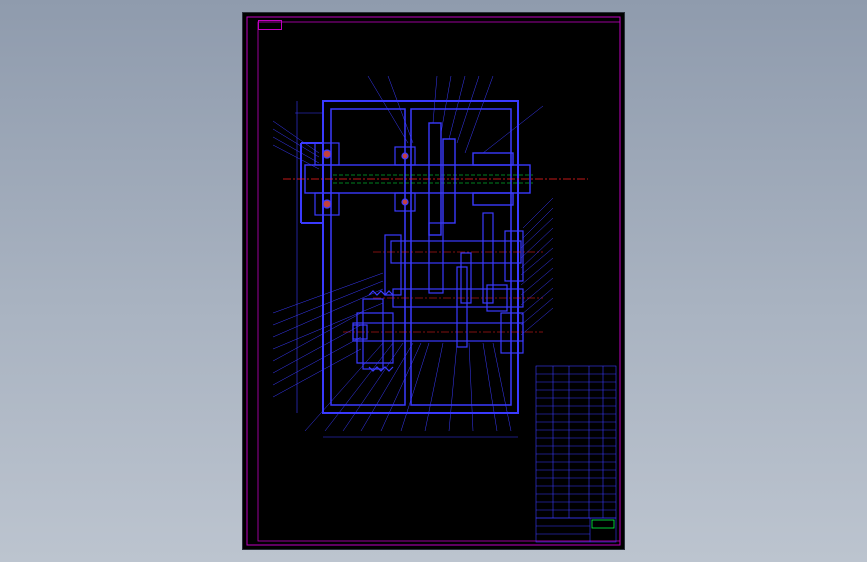 This screenshot has height=562, width=867. Describe the element at coordinates (373, 331) in the screenshot. I see `output-pulley` at that location.